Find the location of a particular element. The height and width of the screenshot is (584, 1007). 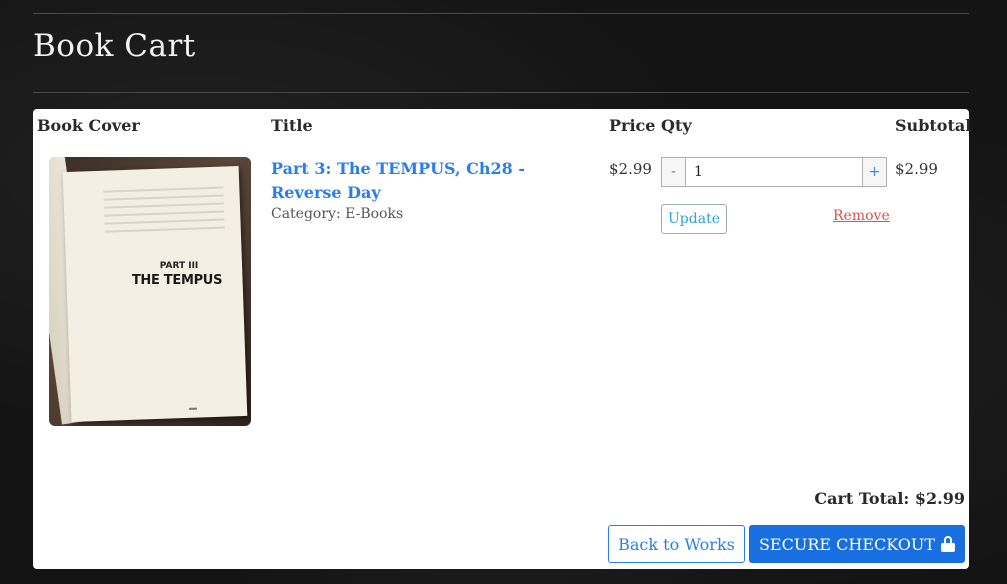

qty-increment-button: + is located at coordinates (874, 172).